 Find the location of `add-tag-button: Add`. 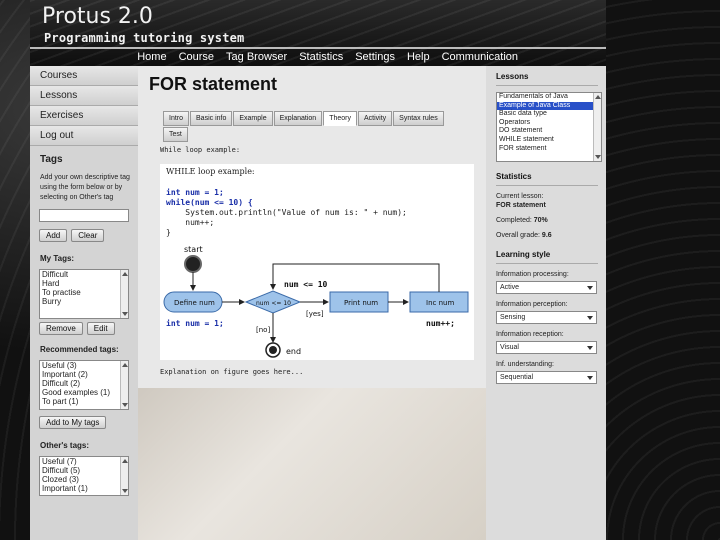

add-tag-button: Add is located at coordinates (53, 235).